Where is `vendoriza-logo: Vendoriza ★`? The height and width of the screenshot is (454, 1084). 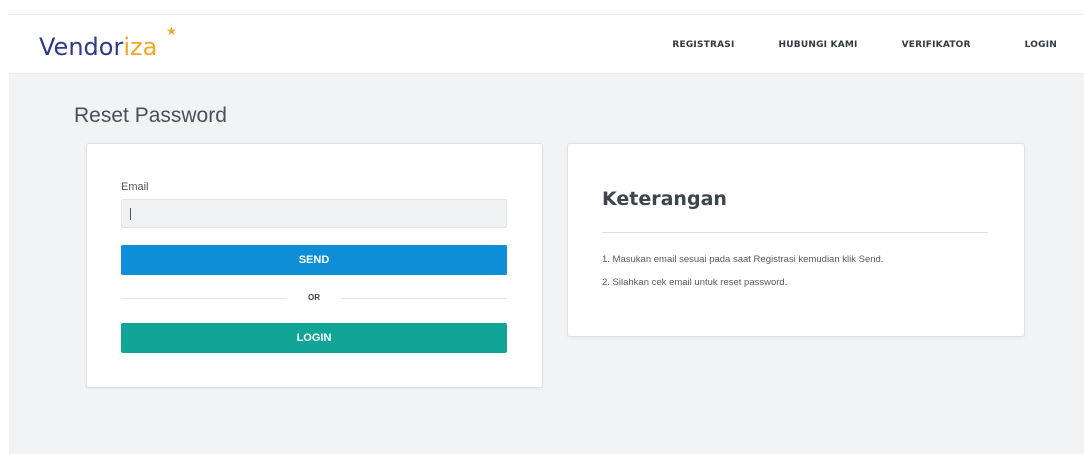 vendoriza-logo: Vendoriza ★ is located at coordinates (108, 45).